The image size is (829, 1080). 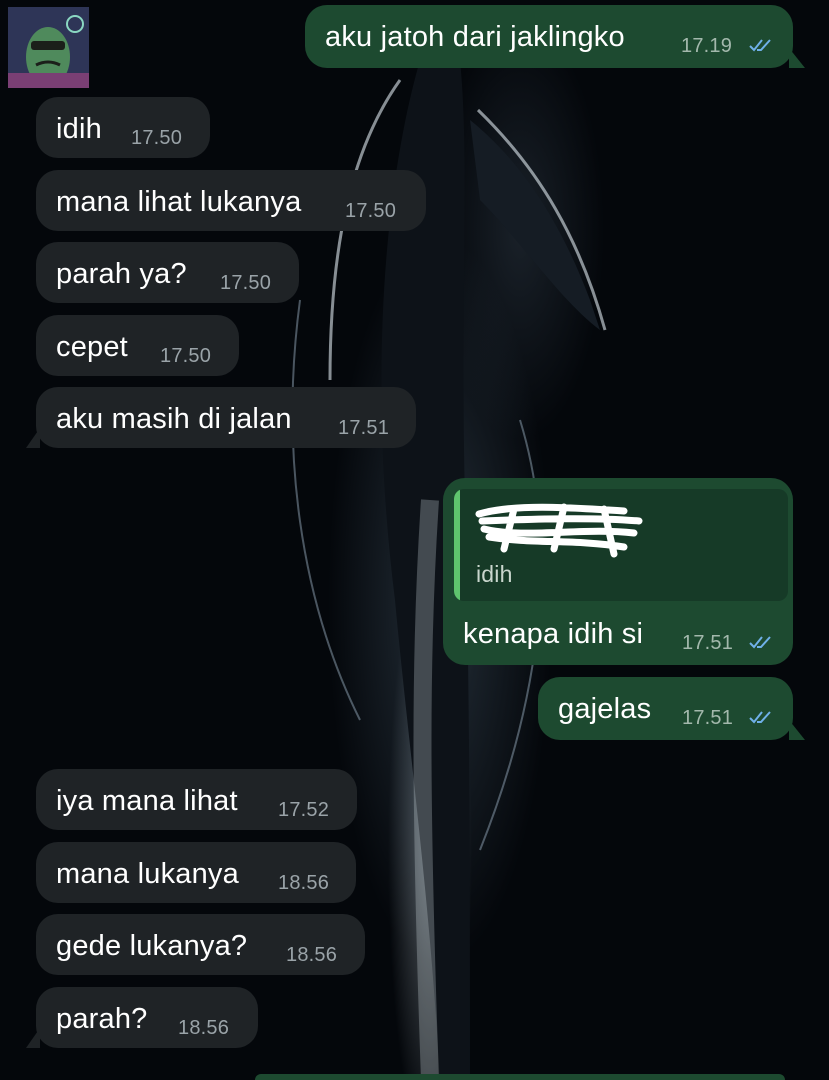 I want to click on message-bubble-incoming: cepet 17.50, so click(x=137, y=345).